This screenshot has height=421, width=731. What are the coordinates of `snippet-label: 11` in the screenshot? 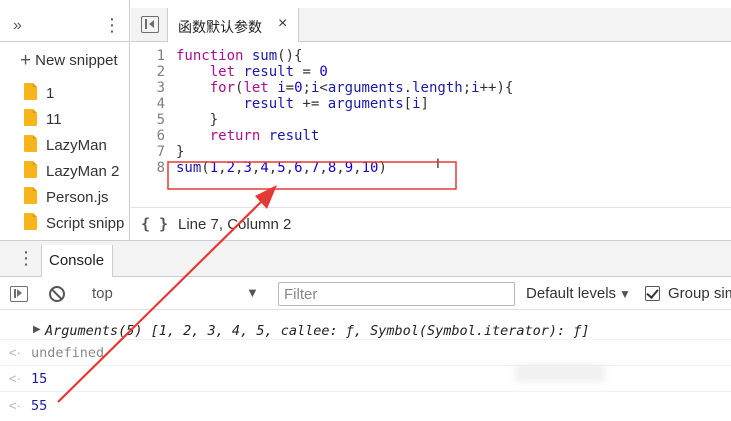 It's located at (54, 119).